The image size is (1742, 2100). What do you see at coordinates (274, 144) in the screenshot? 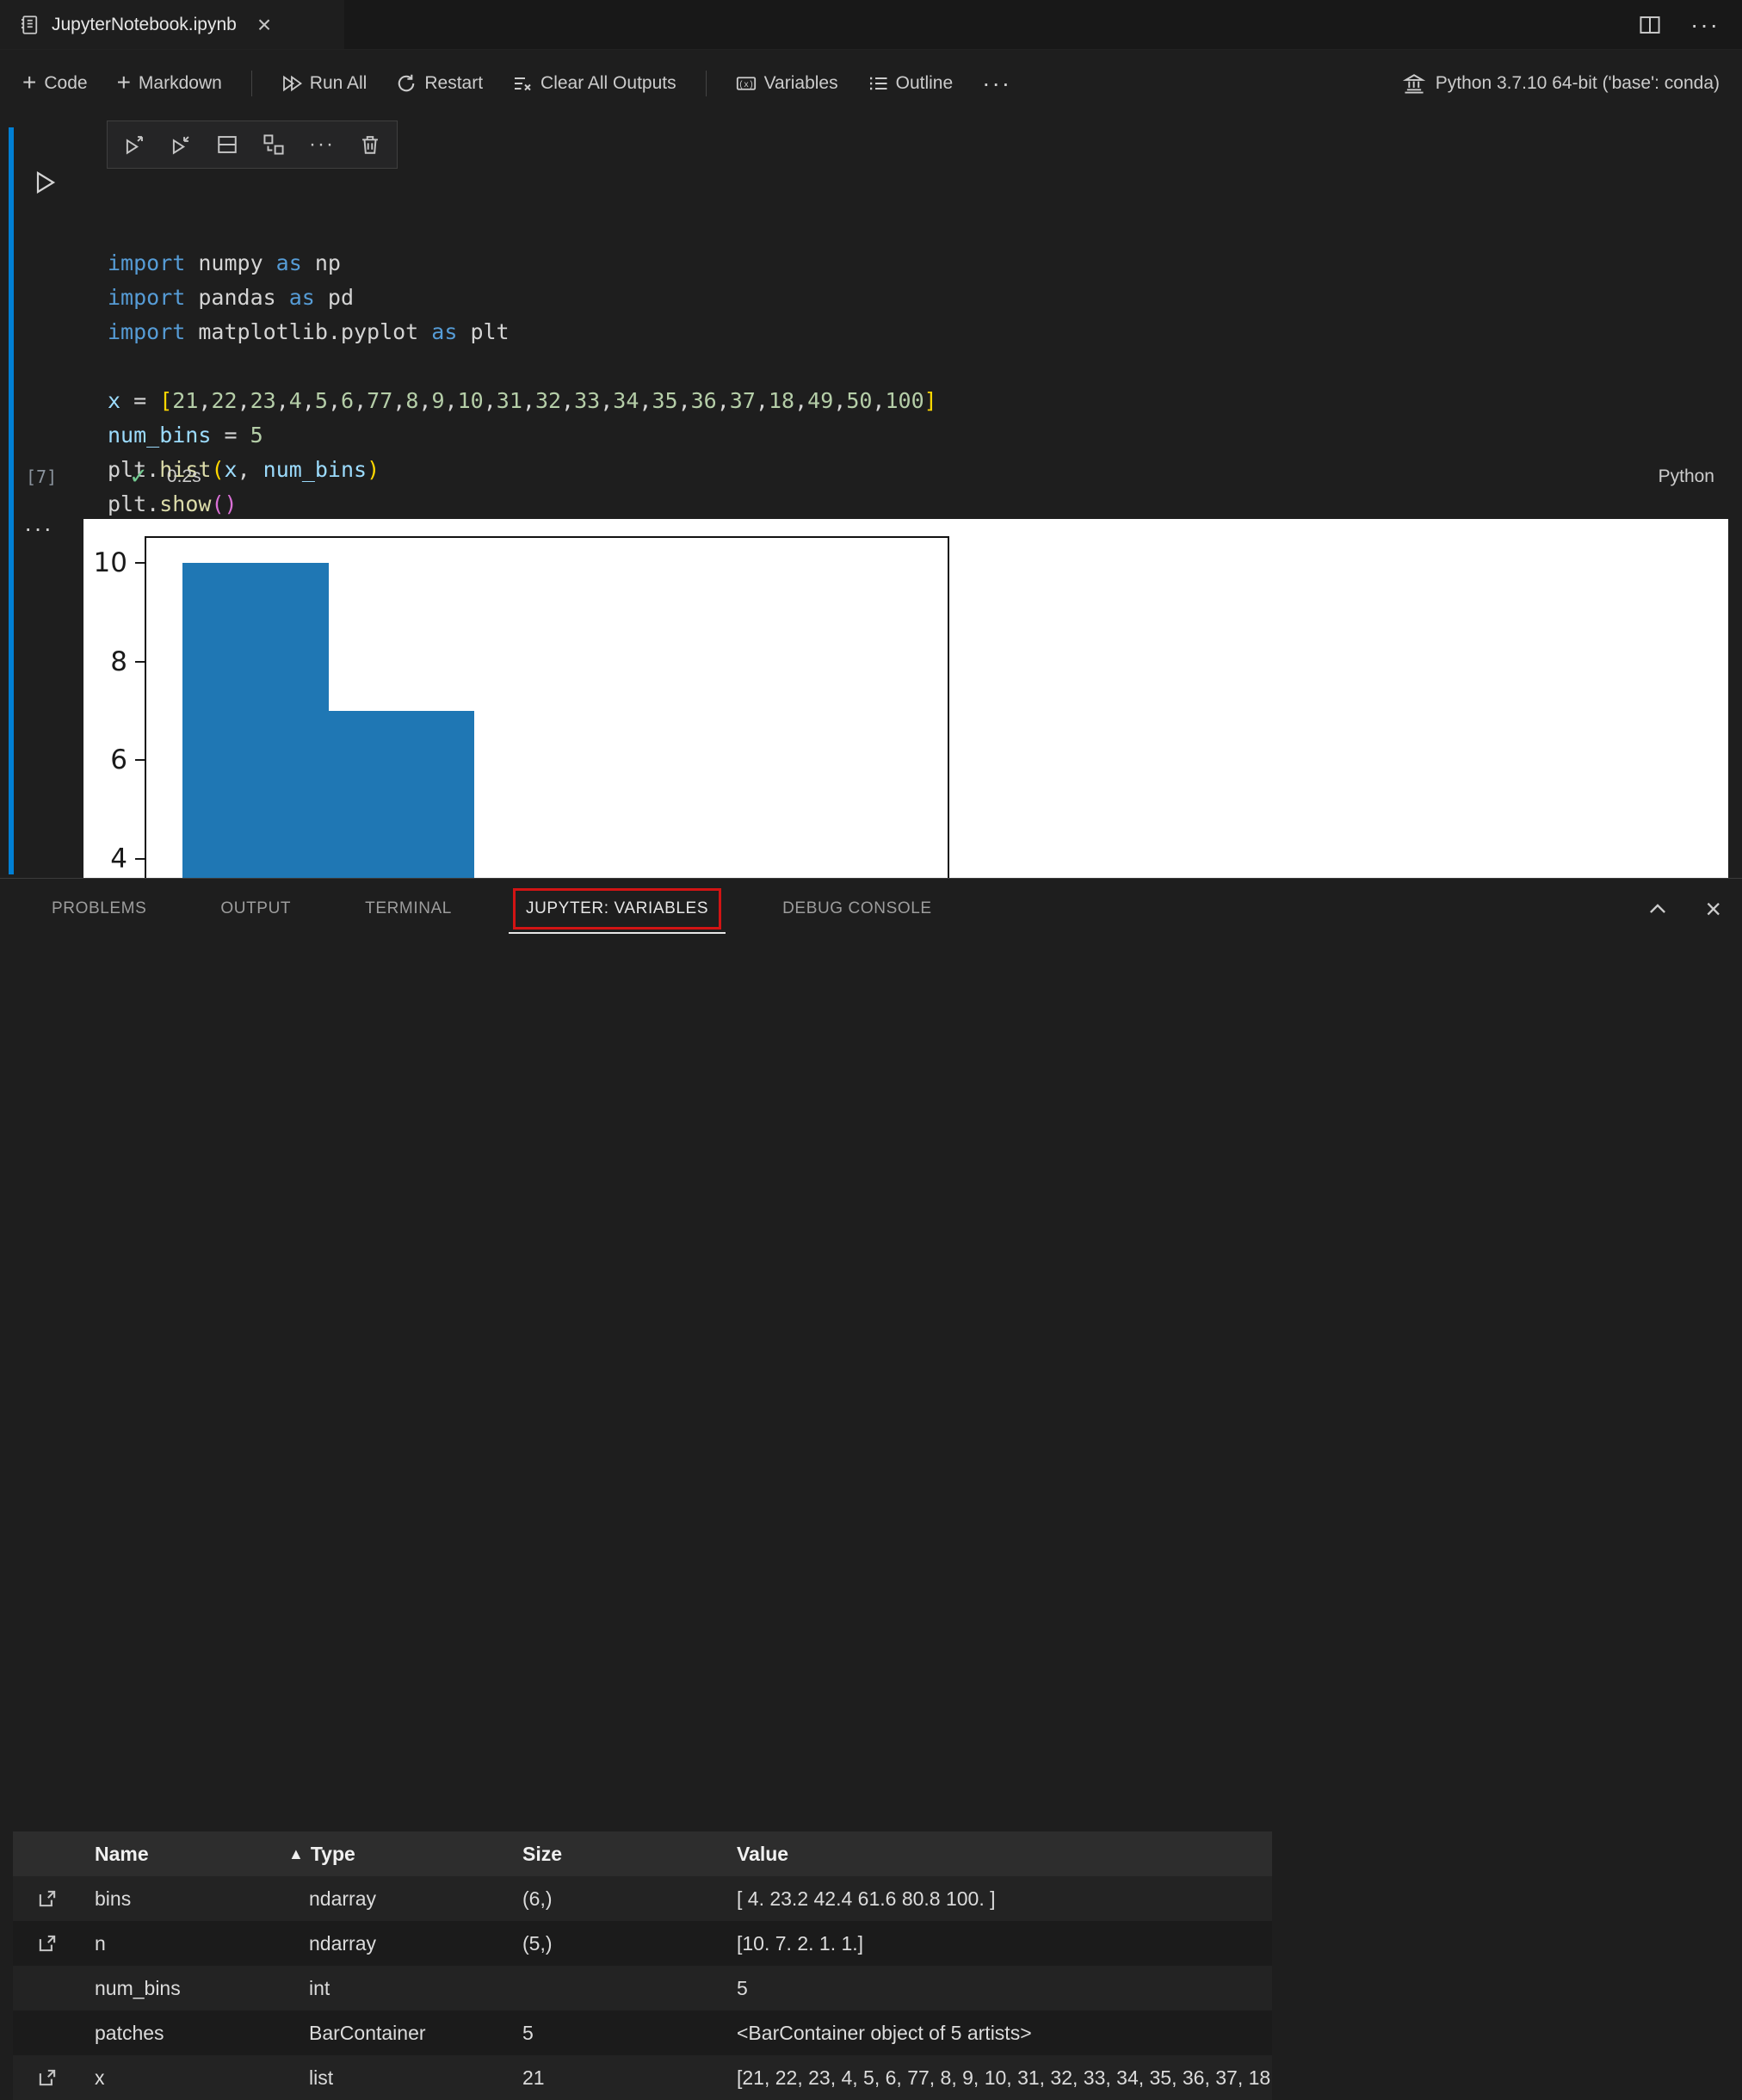
I see `merge-cells-icon` at bounding box center [274, 144].